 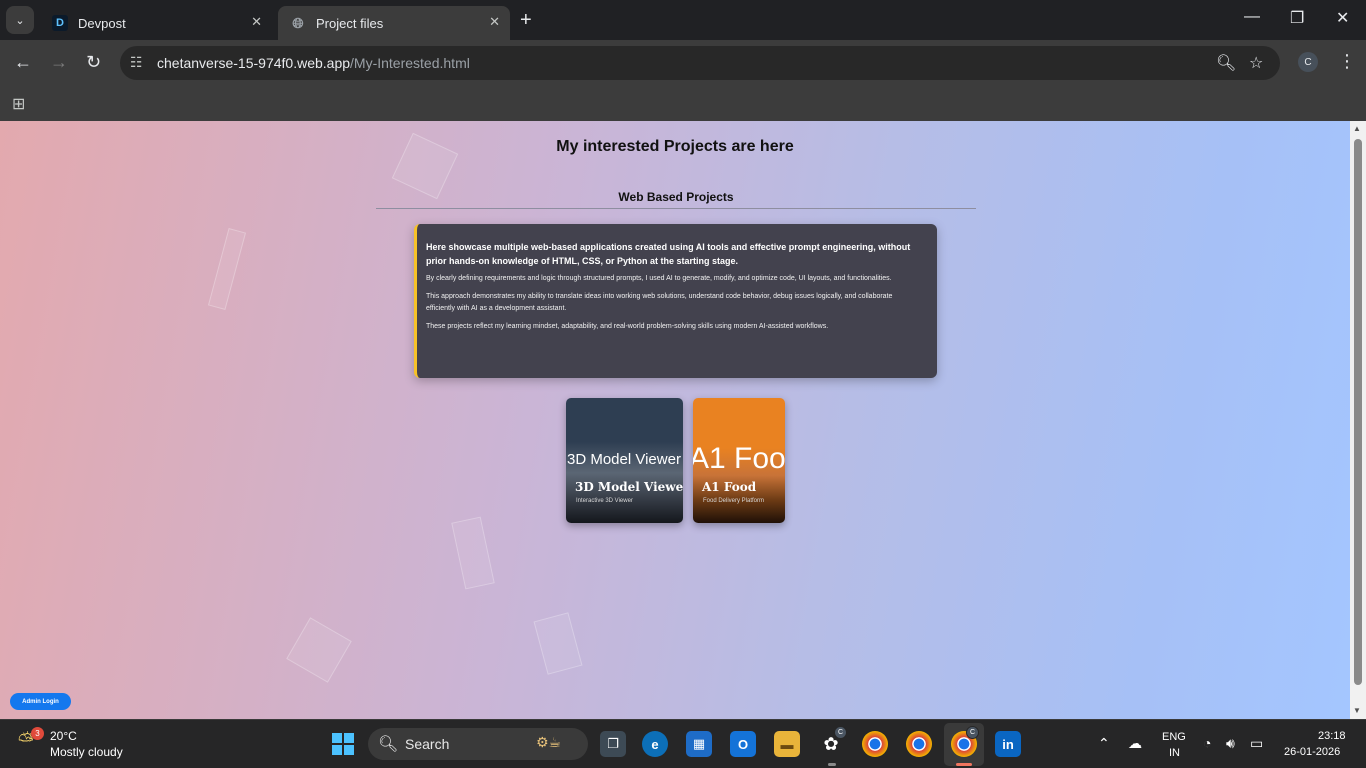 What do you see at coordinates (683, 103) in the screenshot?
I see `bookmarks-bar: ⊞` at bounding box center [683, 103].